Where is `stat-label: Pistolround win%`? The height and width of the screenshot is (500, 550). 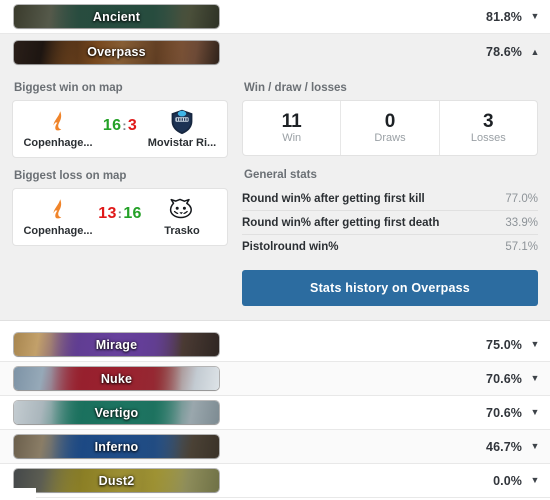
stat-label: Pistolround win% is located at coordinates (290, 246).